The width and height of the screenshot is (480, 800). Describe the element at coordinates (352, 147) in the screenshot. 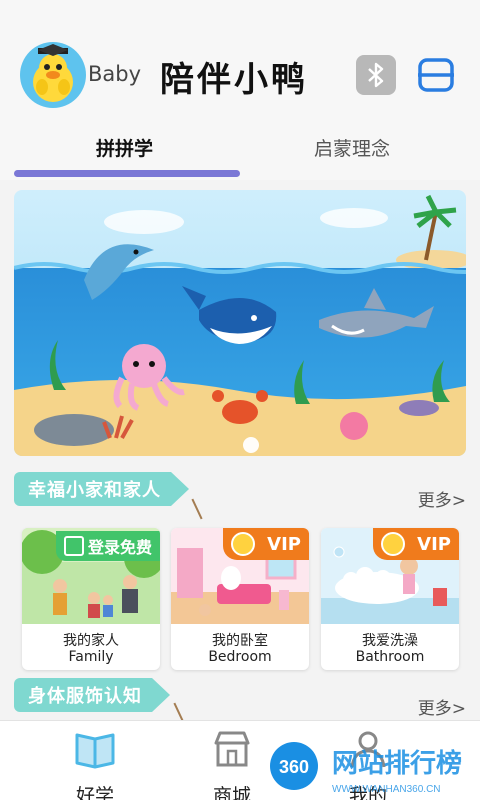

I see `tab-qimeng-linian: 启蒙理念` at that location.